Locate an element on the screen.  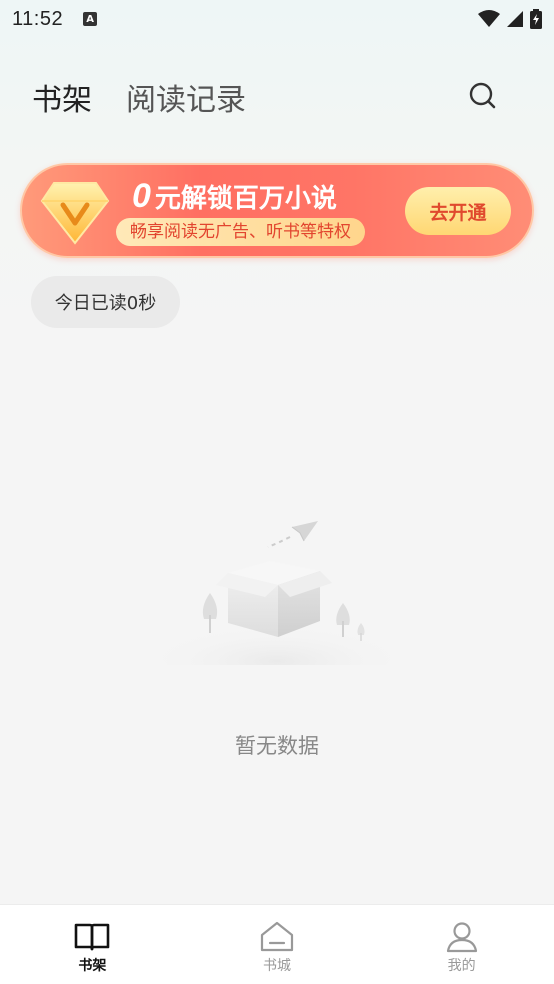
book-icon is located at coordinates (92, 937).